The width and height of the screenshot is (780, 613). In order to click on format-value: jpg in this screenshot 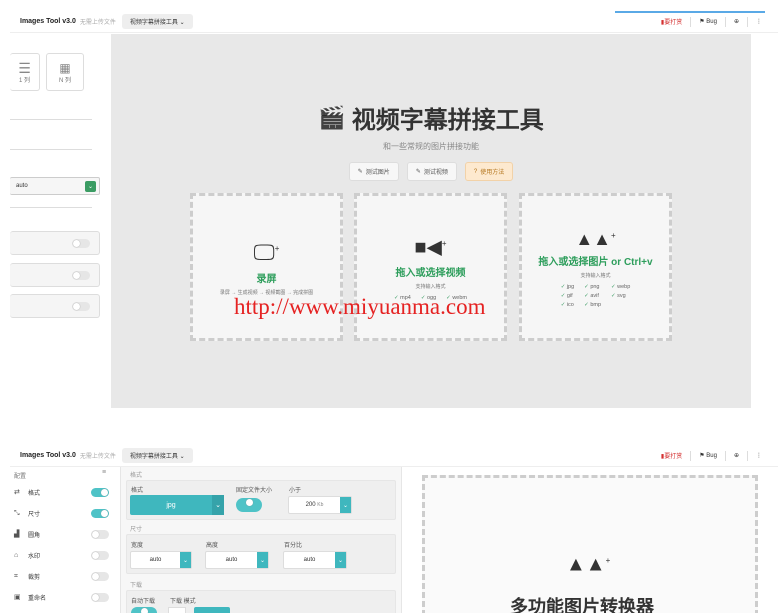, I will do `click(171, 505)`.